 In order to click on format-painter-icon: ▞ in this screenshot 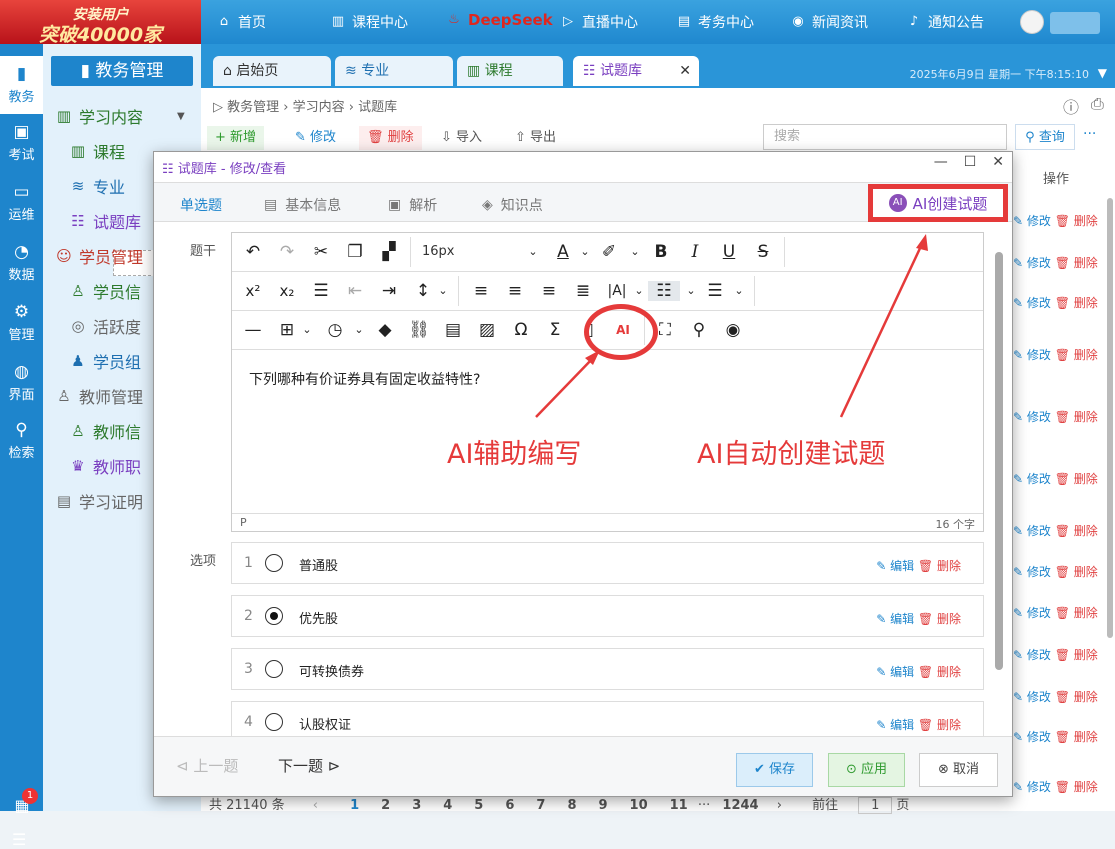, I will do `click(389, 252)`.